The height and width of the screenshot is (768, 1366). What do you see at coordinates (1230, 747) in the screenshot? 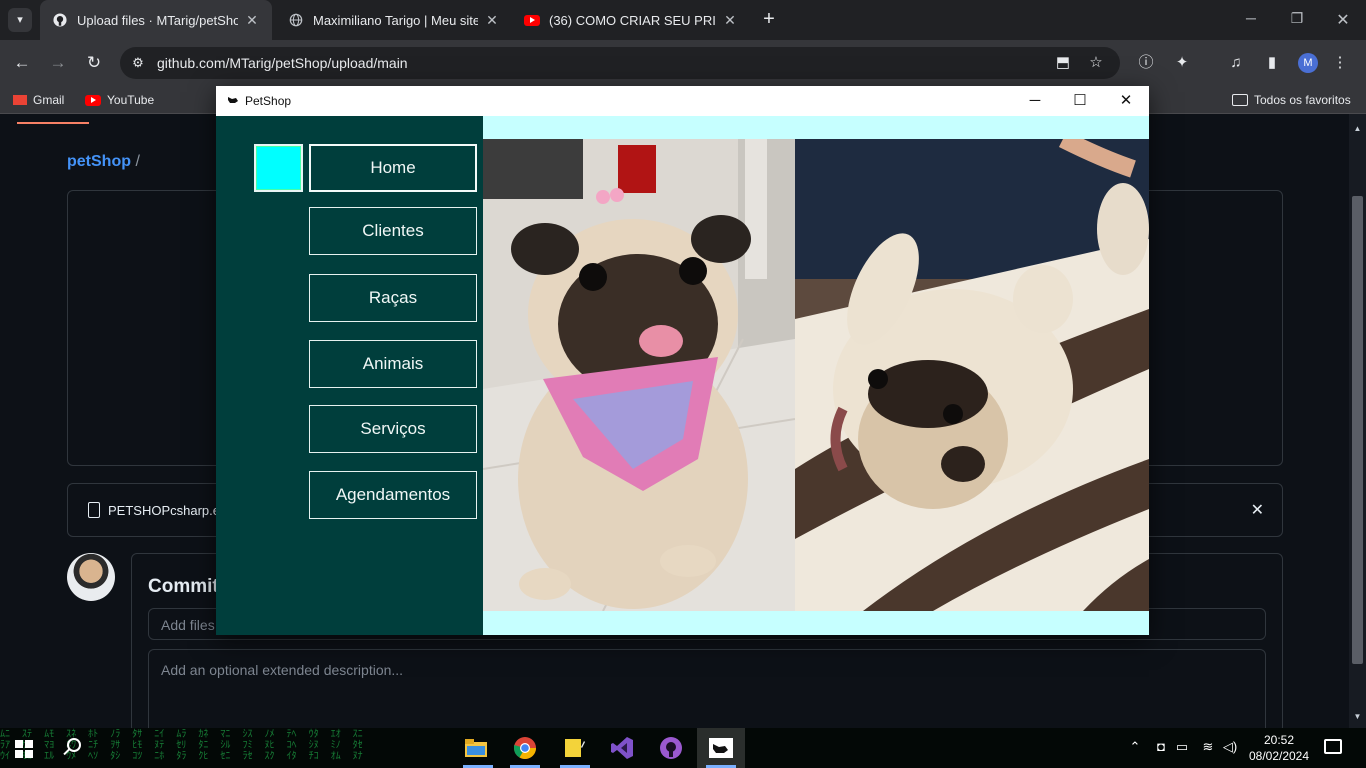
I see `volume-icon: ◁)` at bounding box center [1230, 747].